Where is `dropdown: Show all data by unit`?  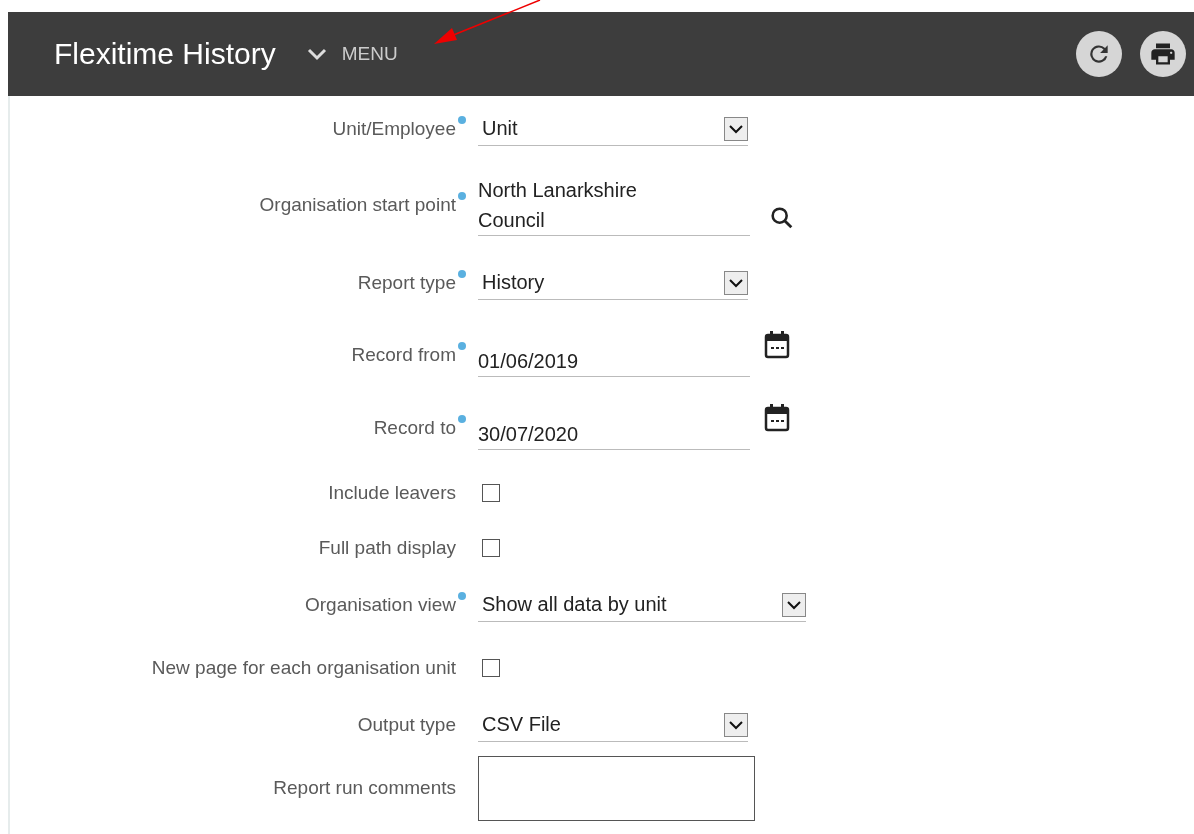 dropdown: Show all data by unit is located at coordinates (642, 605).